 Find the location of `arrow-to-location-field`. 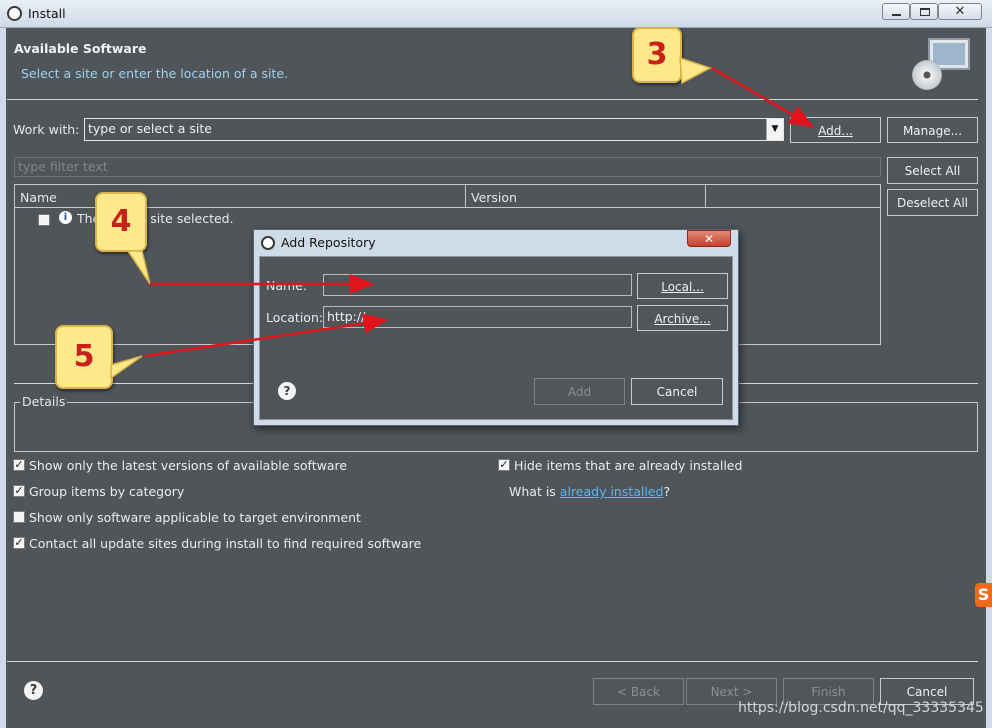

arrow-to-location-field is located at coordinates (266, 335).